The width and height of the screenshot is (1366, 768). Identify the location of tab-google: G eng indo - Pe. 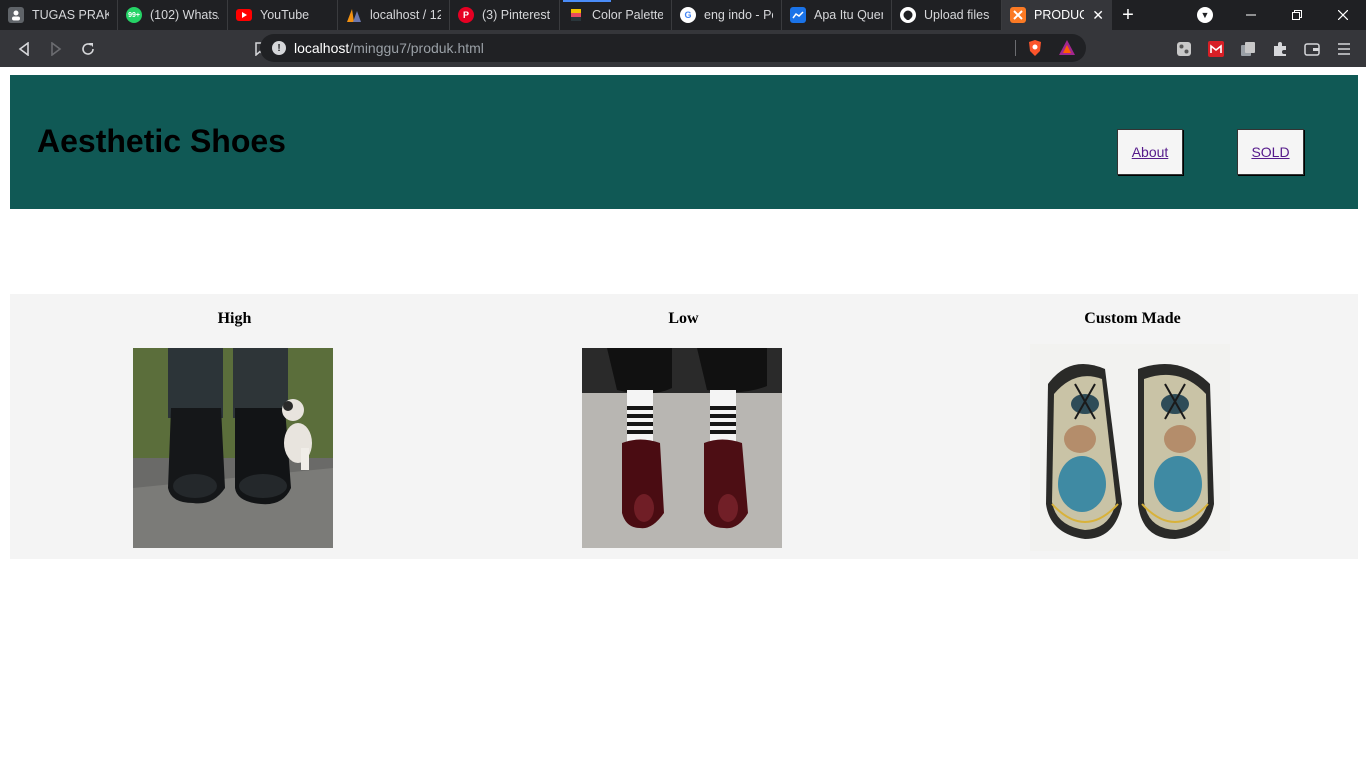
(727, 15).